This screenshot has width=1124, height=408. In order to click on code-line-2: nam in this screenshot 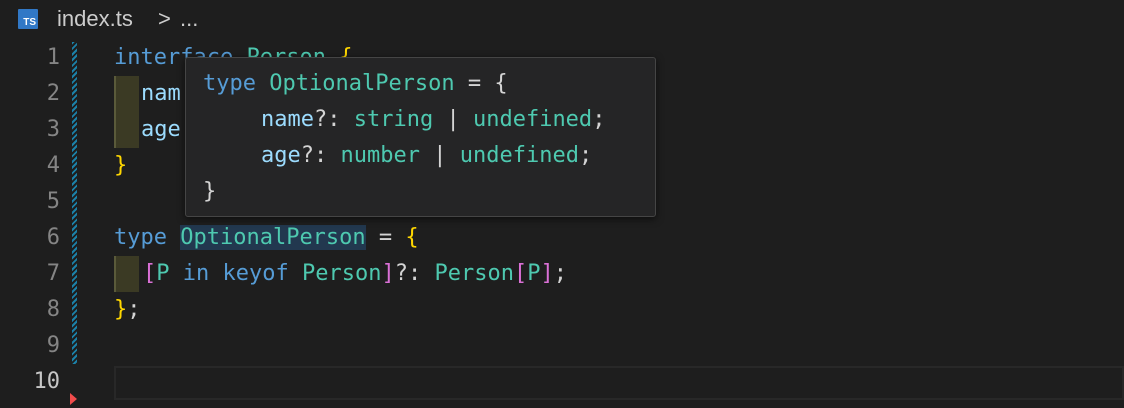, I will do `click(161, 94)`.